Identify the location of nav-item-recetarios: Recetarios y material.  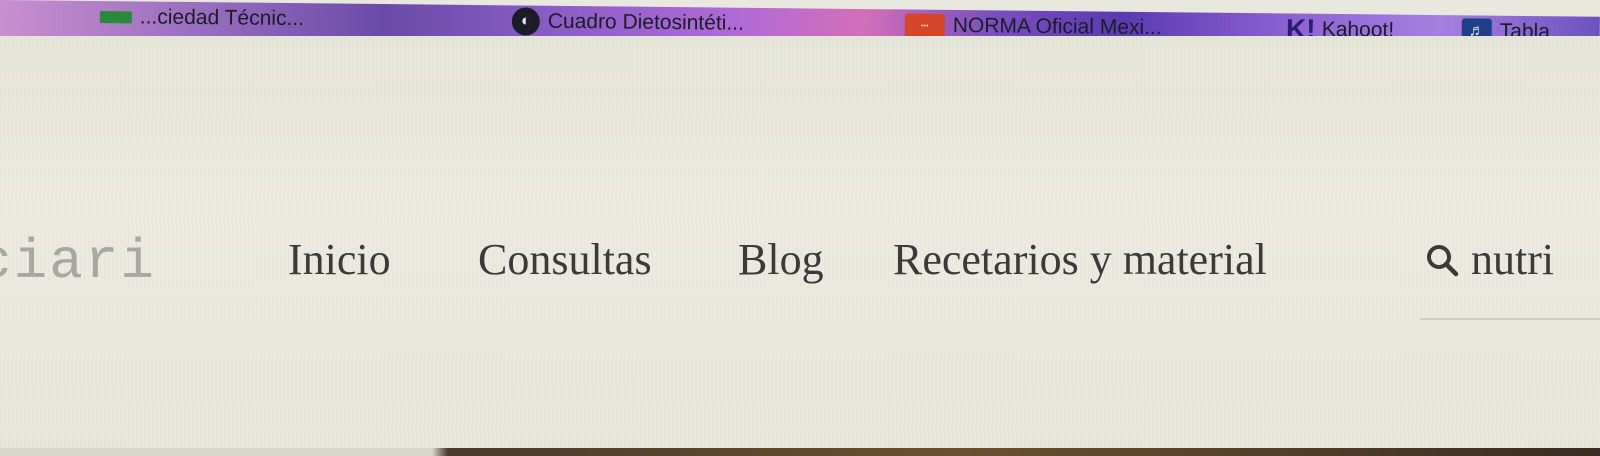
(1080, 259).